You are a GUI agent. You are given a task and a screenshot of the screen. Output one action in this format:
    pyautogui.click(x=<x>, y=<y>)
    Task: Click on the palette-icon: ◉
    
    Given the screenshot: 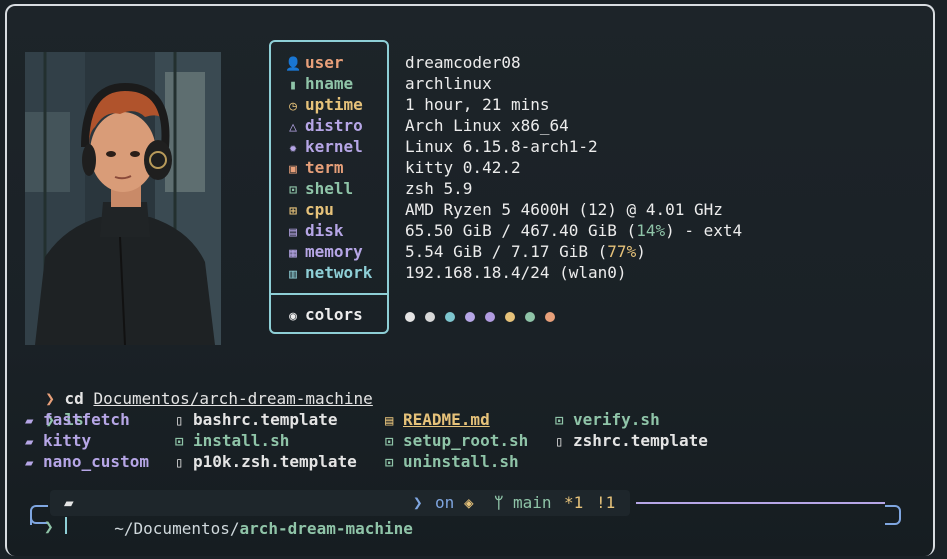 What is the action you would take?
    pyautogui.click(x=293, y=316)
    